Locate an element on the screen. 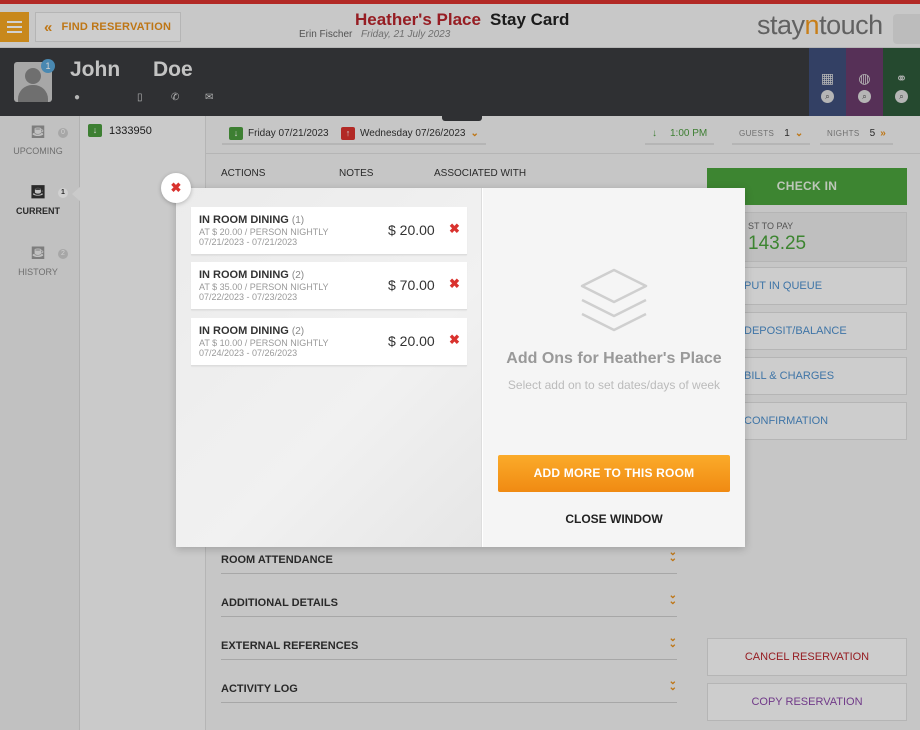 This screenshot has height=730, width=920. close-icon: ✖ is located at coordinates (176, 188).